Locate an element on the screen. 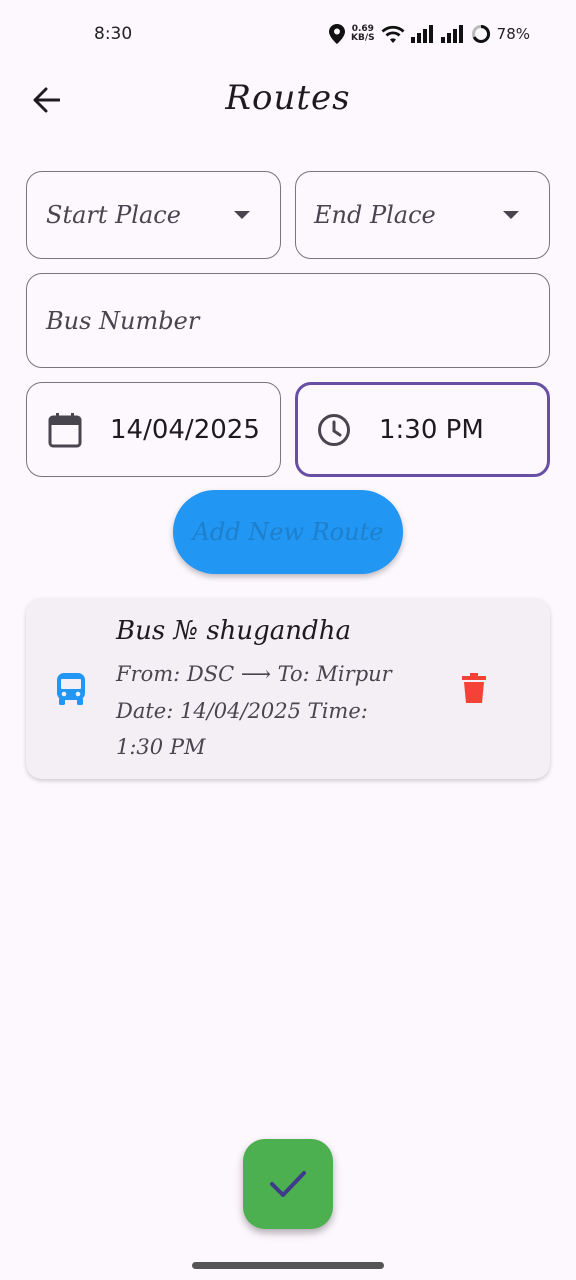  bus-number-field: Bus Number is located at coordinates (288, 320).